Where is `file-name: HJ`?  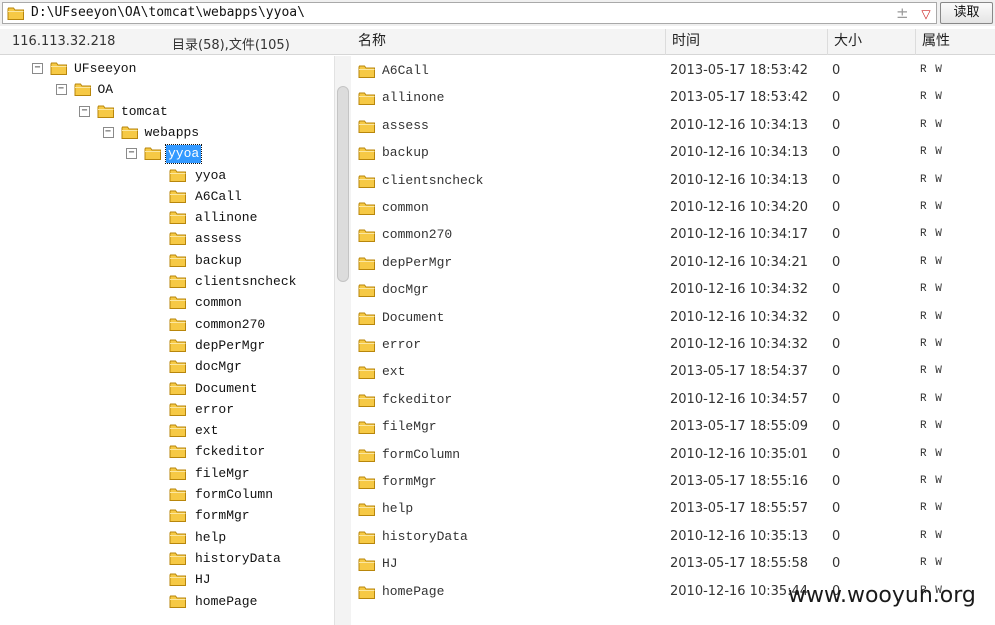 file-name: HJ is located at coordinates (390, 564).